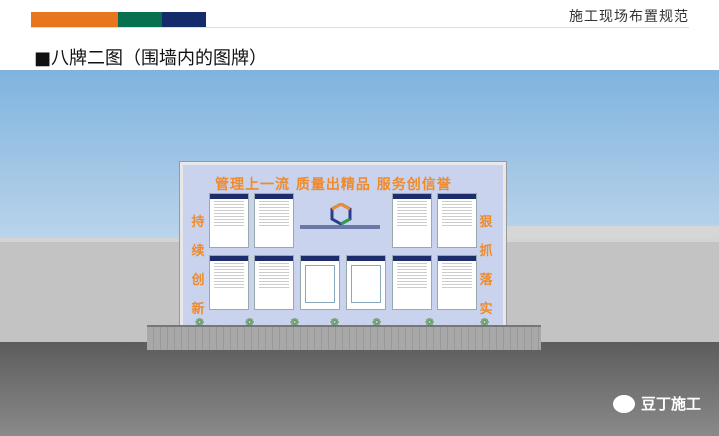 This screenshot has width=719, height=436. I want to click on right-char: 抓, so click(486, 251).